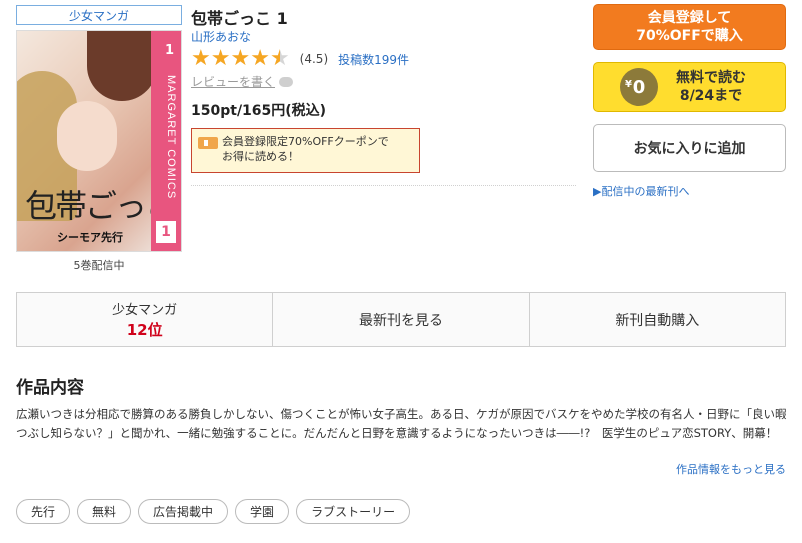 This screenshot has height=543, width=802. I want to click on coupon-text-line1: 会員登録限定70%OFFクーポンで, so click(305, 141).